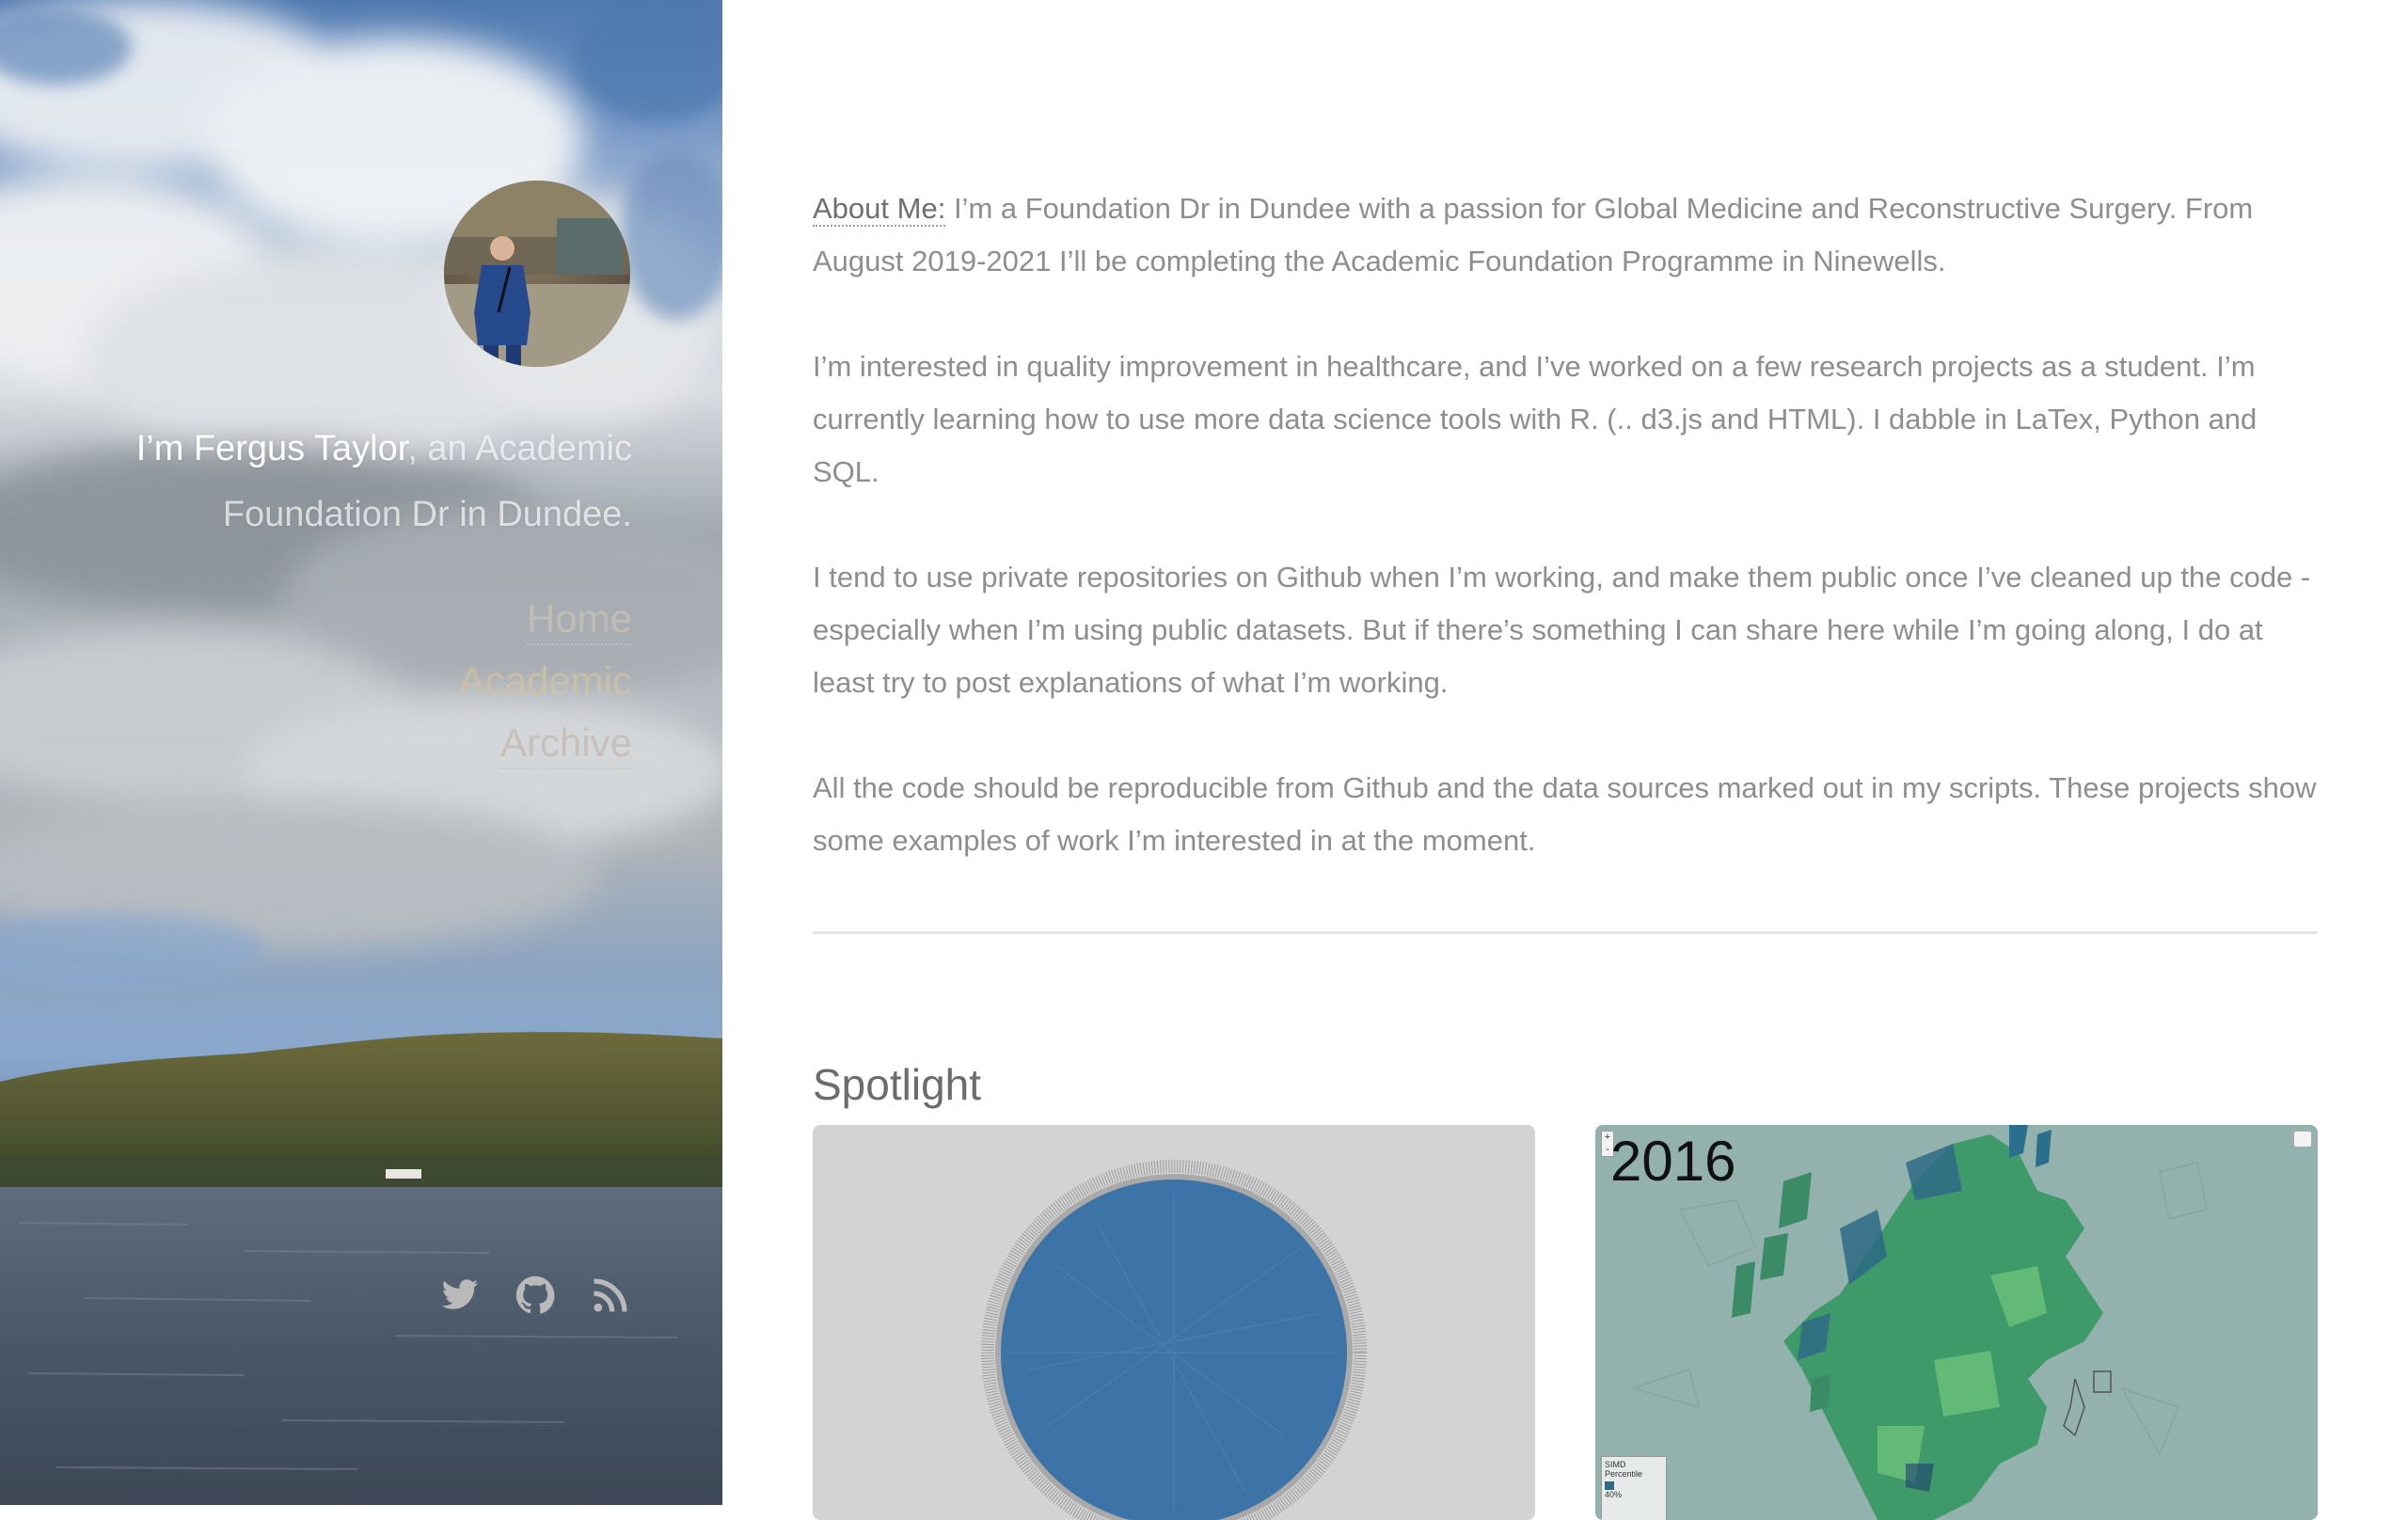  Describe the element at coordinates (1624, 1469) in the screenshot. I see `legend-title: SIMD Percentile` at that location.